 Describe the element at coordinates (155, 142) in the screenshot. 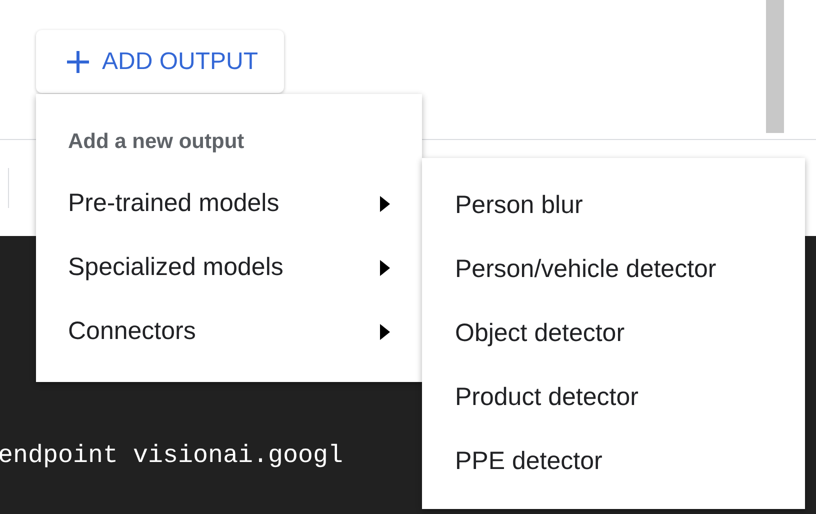

I see `menu-header: Add a new output` at that location.